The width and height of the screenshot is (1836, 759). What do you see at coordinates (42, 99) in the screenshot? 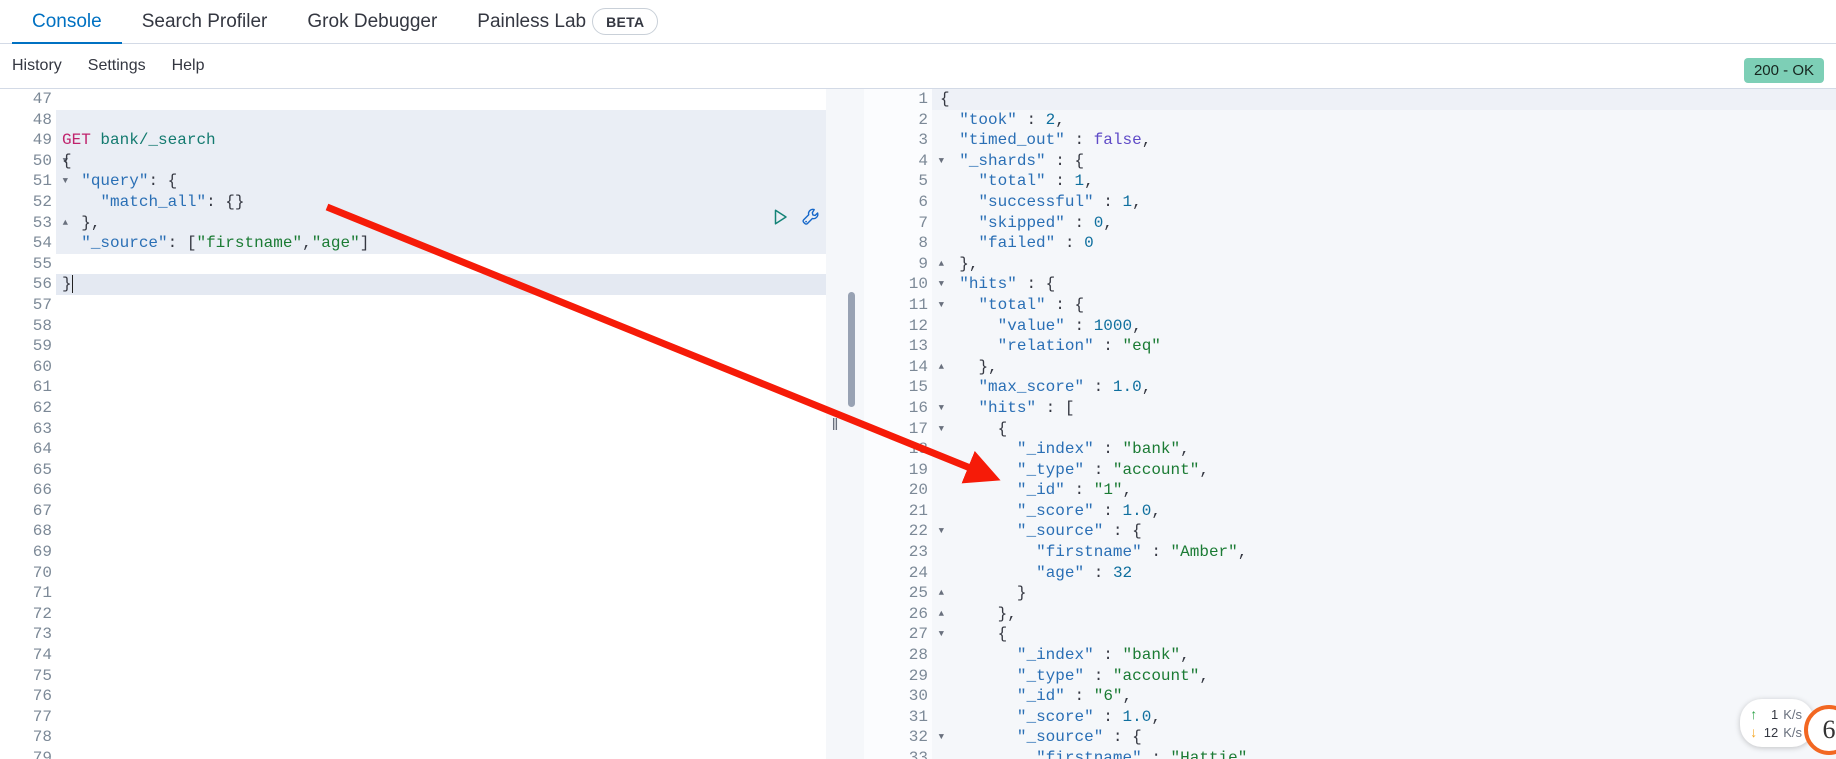
I see `line-number: 47` at bounding box center [42, 99].